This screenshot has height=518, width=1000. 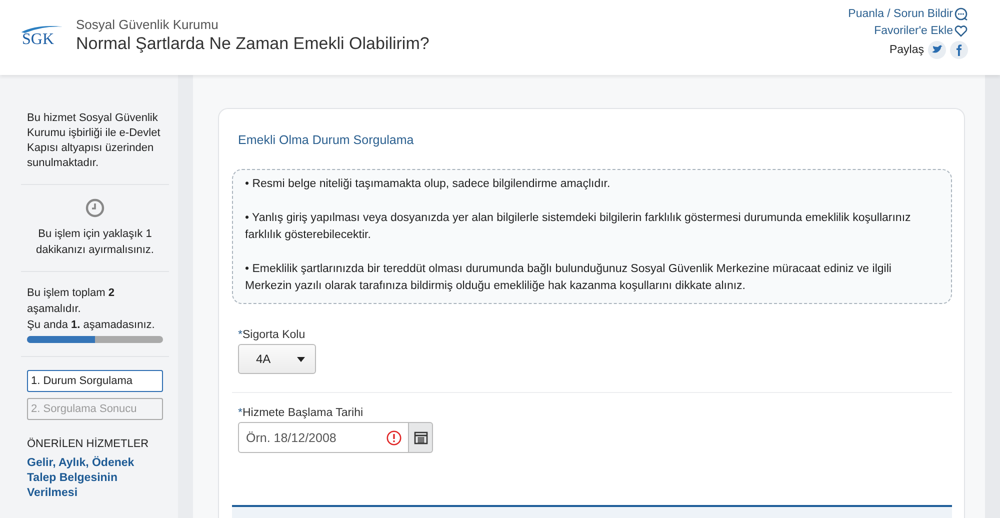 What do you see at coordinates (71, 301) in the screenshot?
I see `stage-text: Bu işlem toplam 2 aşamalıdır.` at bounding box center [71, 301].